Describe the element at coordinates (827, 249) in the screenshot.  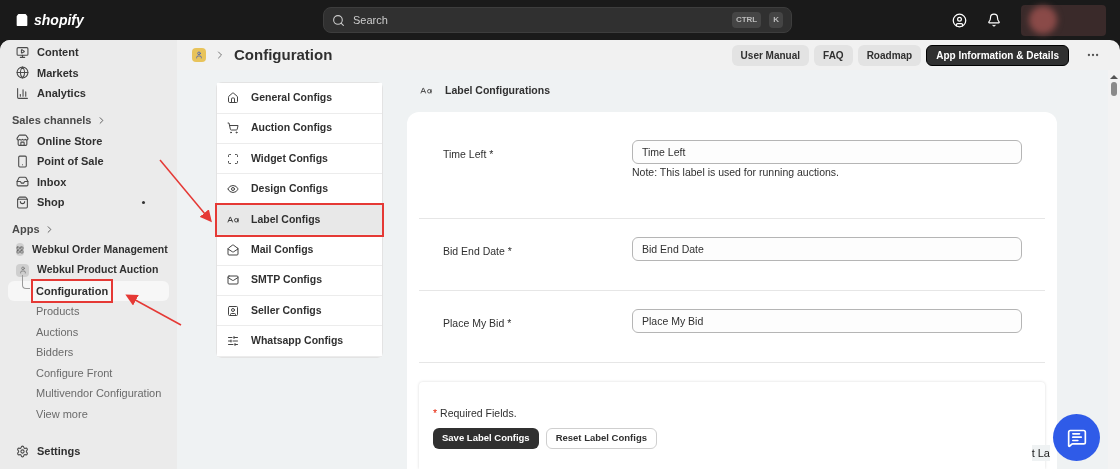
I see `text-input: Bid End Date` at that location.